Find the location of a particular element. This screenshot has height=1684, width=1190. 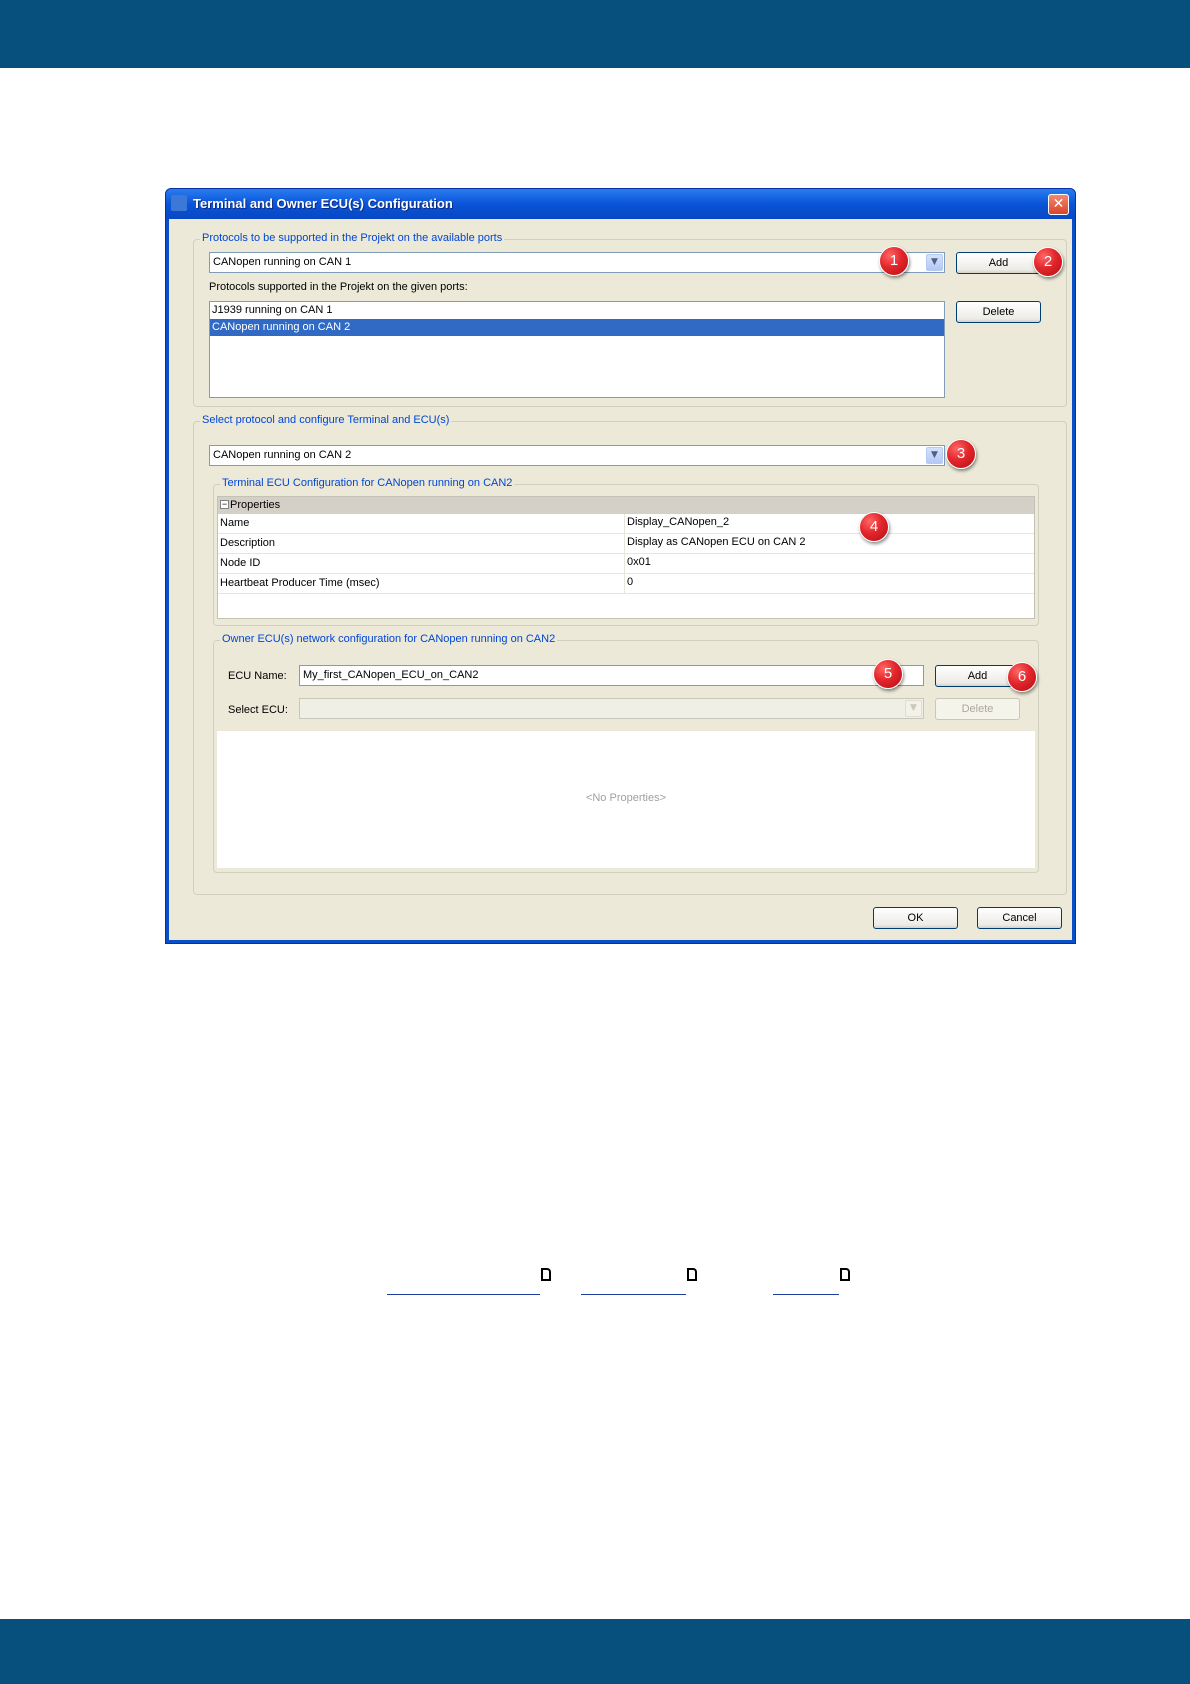

add-protocol-button: Add is located at coordinates (998, 263).